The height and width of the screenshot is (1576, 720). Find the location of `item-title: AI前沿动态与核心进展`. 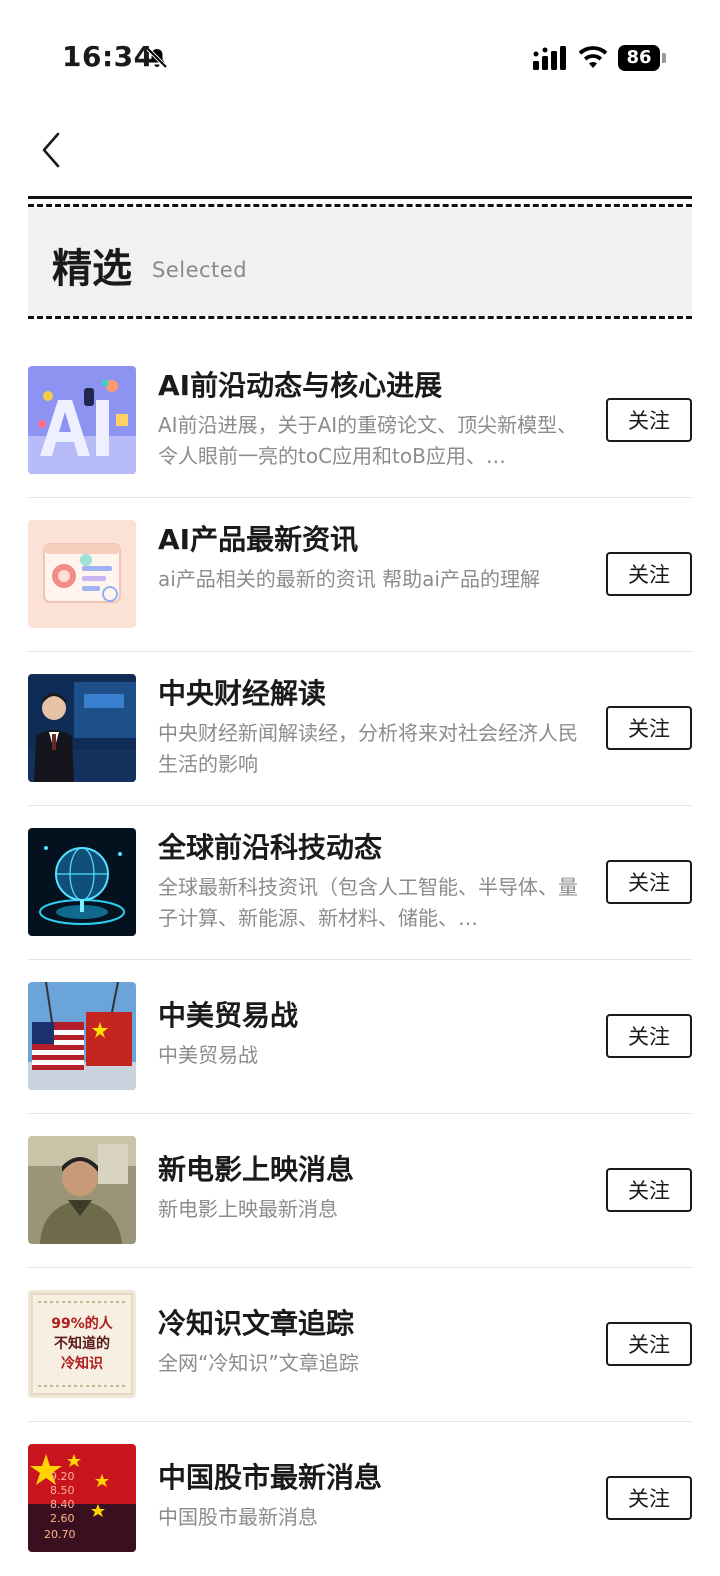

item-title: AI前沿动态与核心进展 is located at coordinates (300, 385).